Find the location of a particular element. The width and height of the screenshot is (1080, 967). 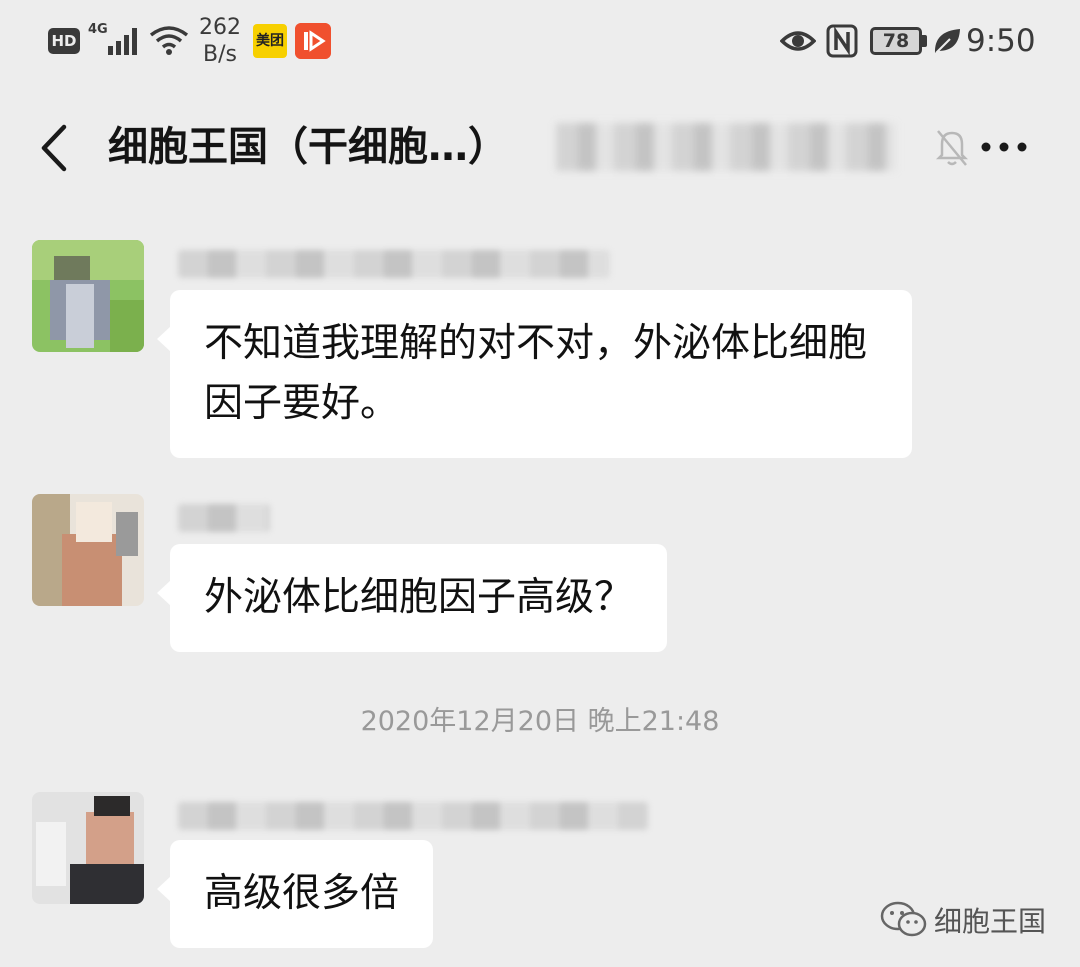

nfc-icon is located at coordinates (842, 41).